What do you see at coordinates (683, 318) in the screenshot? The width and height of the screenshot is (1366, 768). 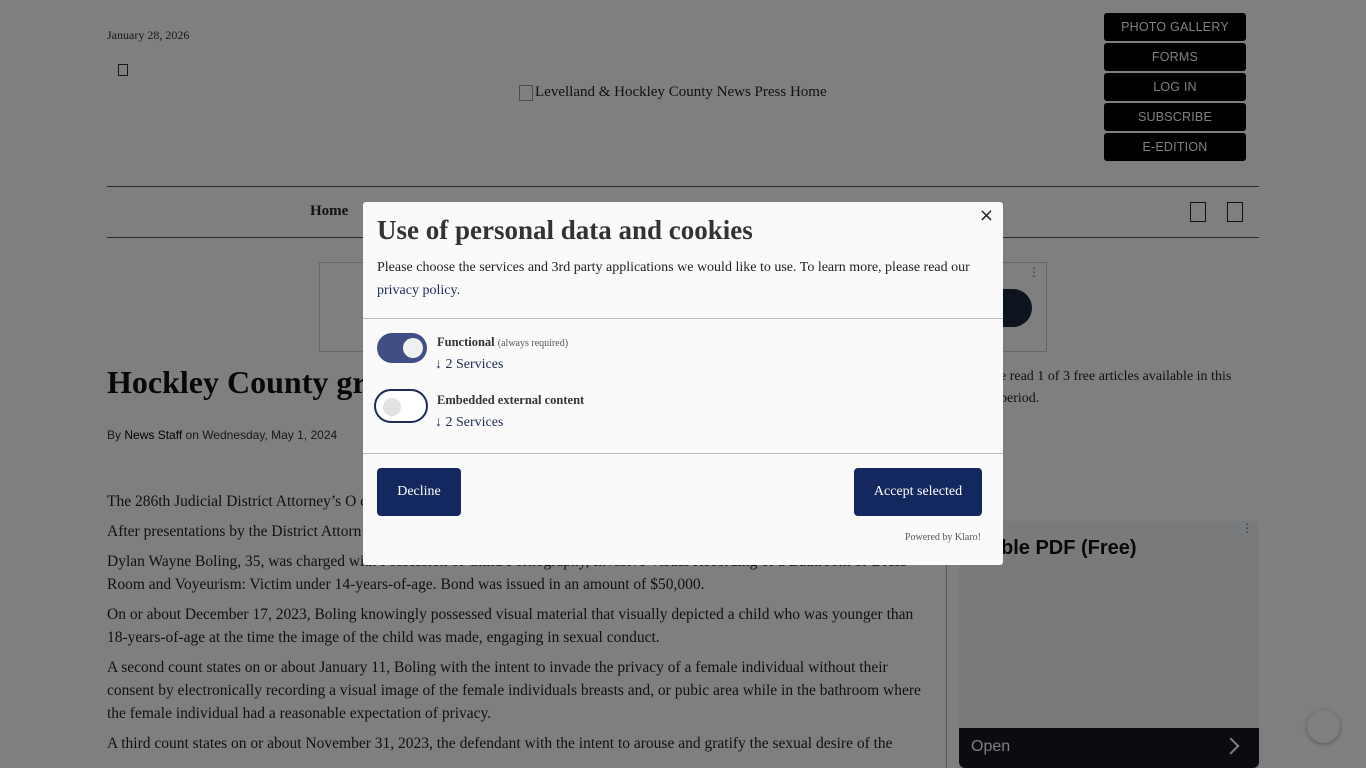 I see `modal-rule-top` at bounding box center [683, 318].